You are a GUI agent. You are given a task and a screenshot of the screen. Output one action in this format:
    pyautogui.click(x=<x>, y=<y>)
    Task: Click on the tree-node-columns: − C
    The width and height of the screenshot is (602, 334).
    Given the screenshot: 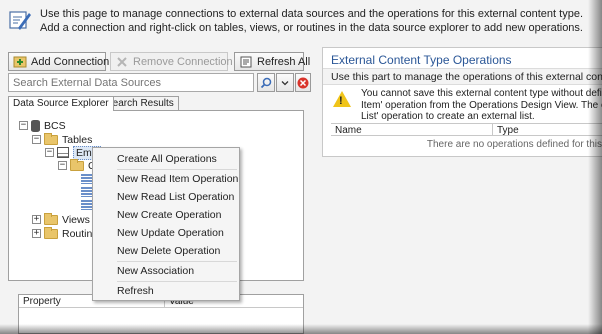 What is the action you would take?
    pyautogui.click(x=77, y=165)
    